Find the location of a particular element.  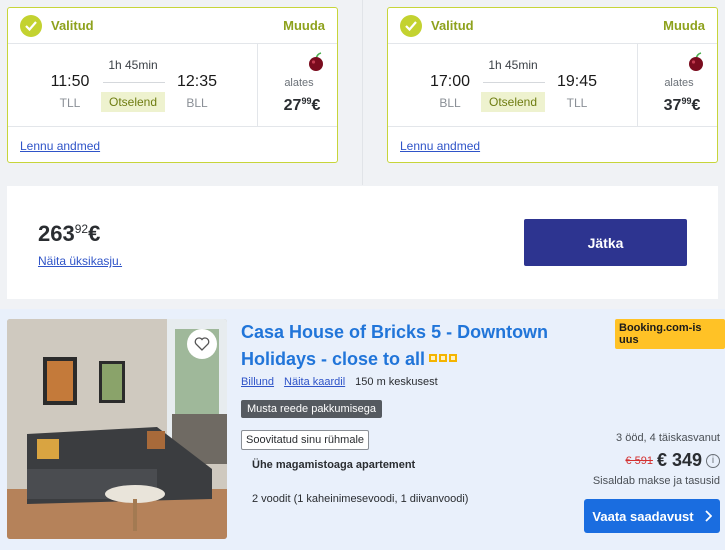

show-details-link: Näita üksikasju. is located at coordinates (80, 261).